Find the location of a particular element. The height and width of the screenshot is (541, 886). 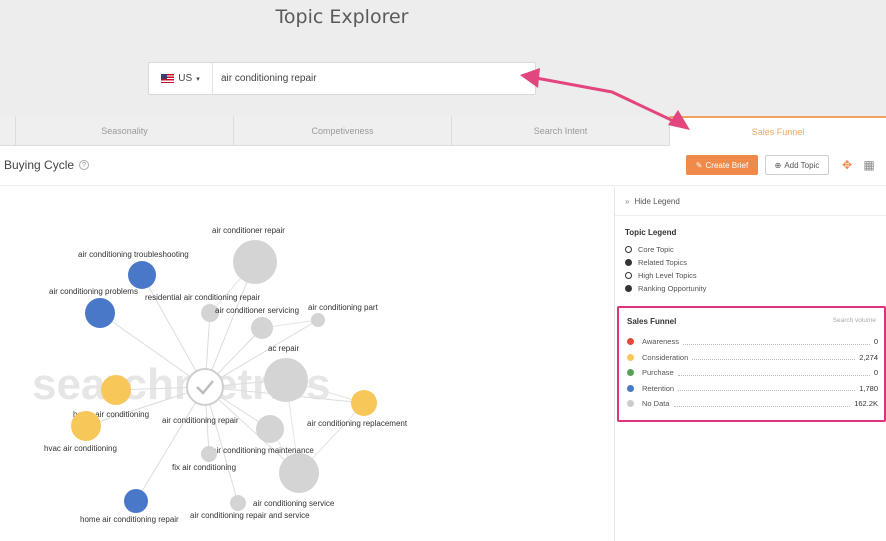

hollow-dot-icon is located at coordinates (628, 249).